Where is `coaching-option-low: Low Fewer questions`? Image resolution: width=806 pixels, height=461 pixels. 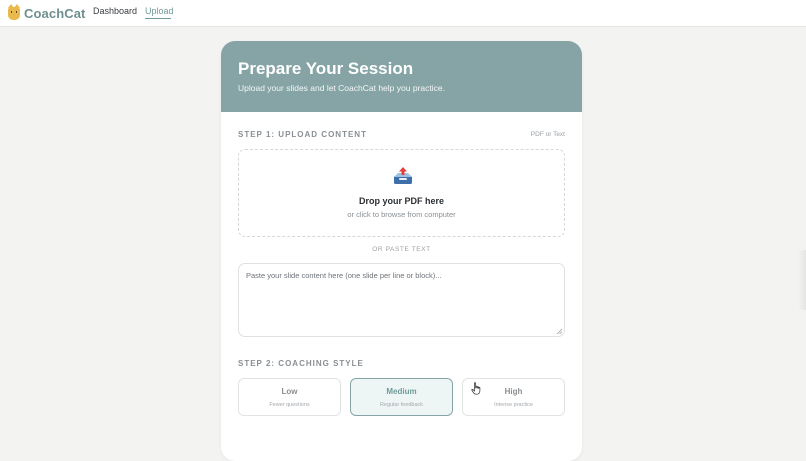
coaching-option-low: Low Fewer questions is located at coordinates (289, 397).